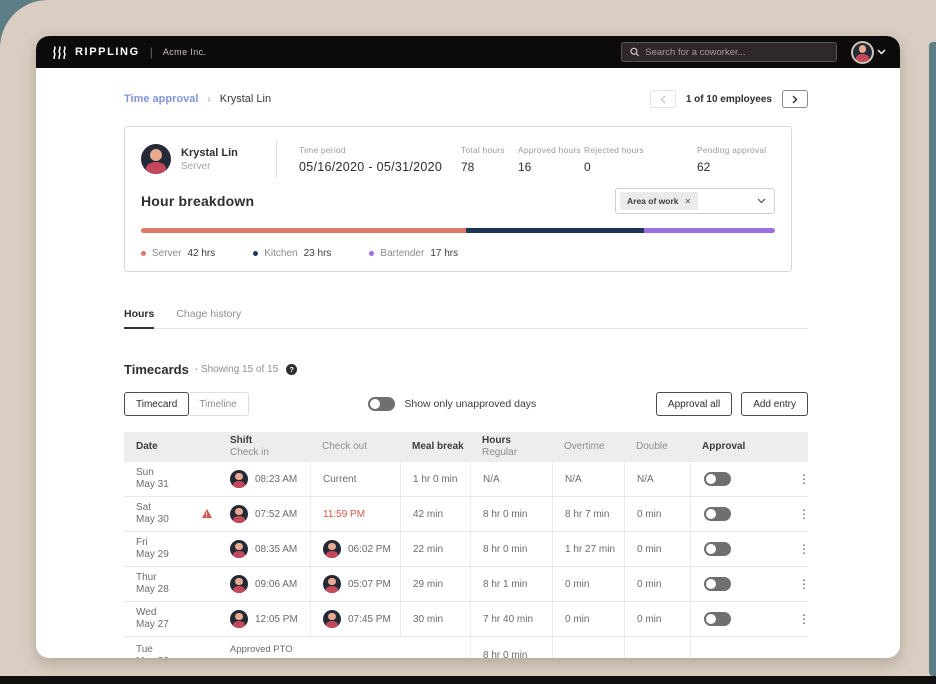 This screenshot has height=684, width=936. I want to click on approval-all-button: Approval all, so click(694, 404).